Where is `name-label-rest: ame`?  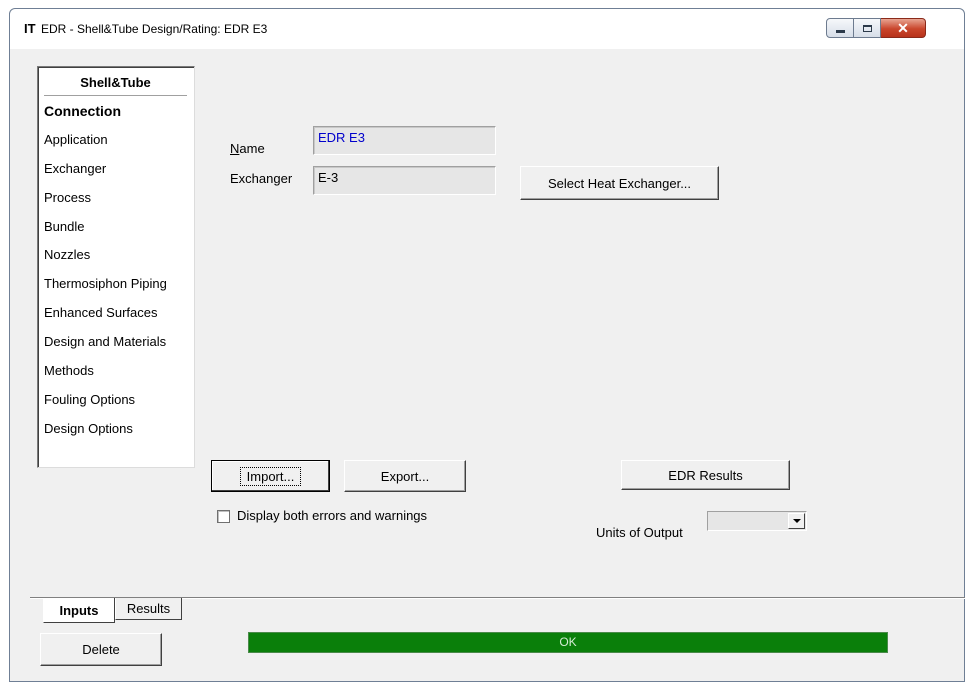 name-label-rest: ame is located at coordinates (252, 148).